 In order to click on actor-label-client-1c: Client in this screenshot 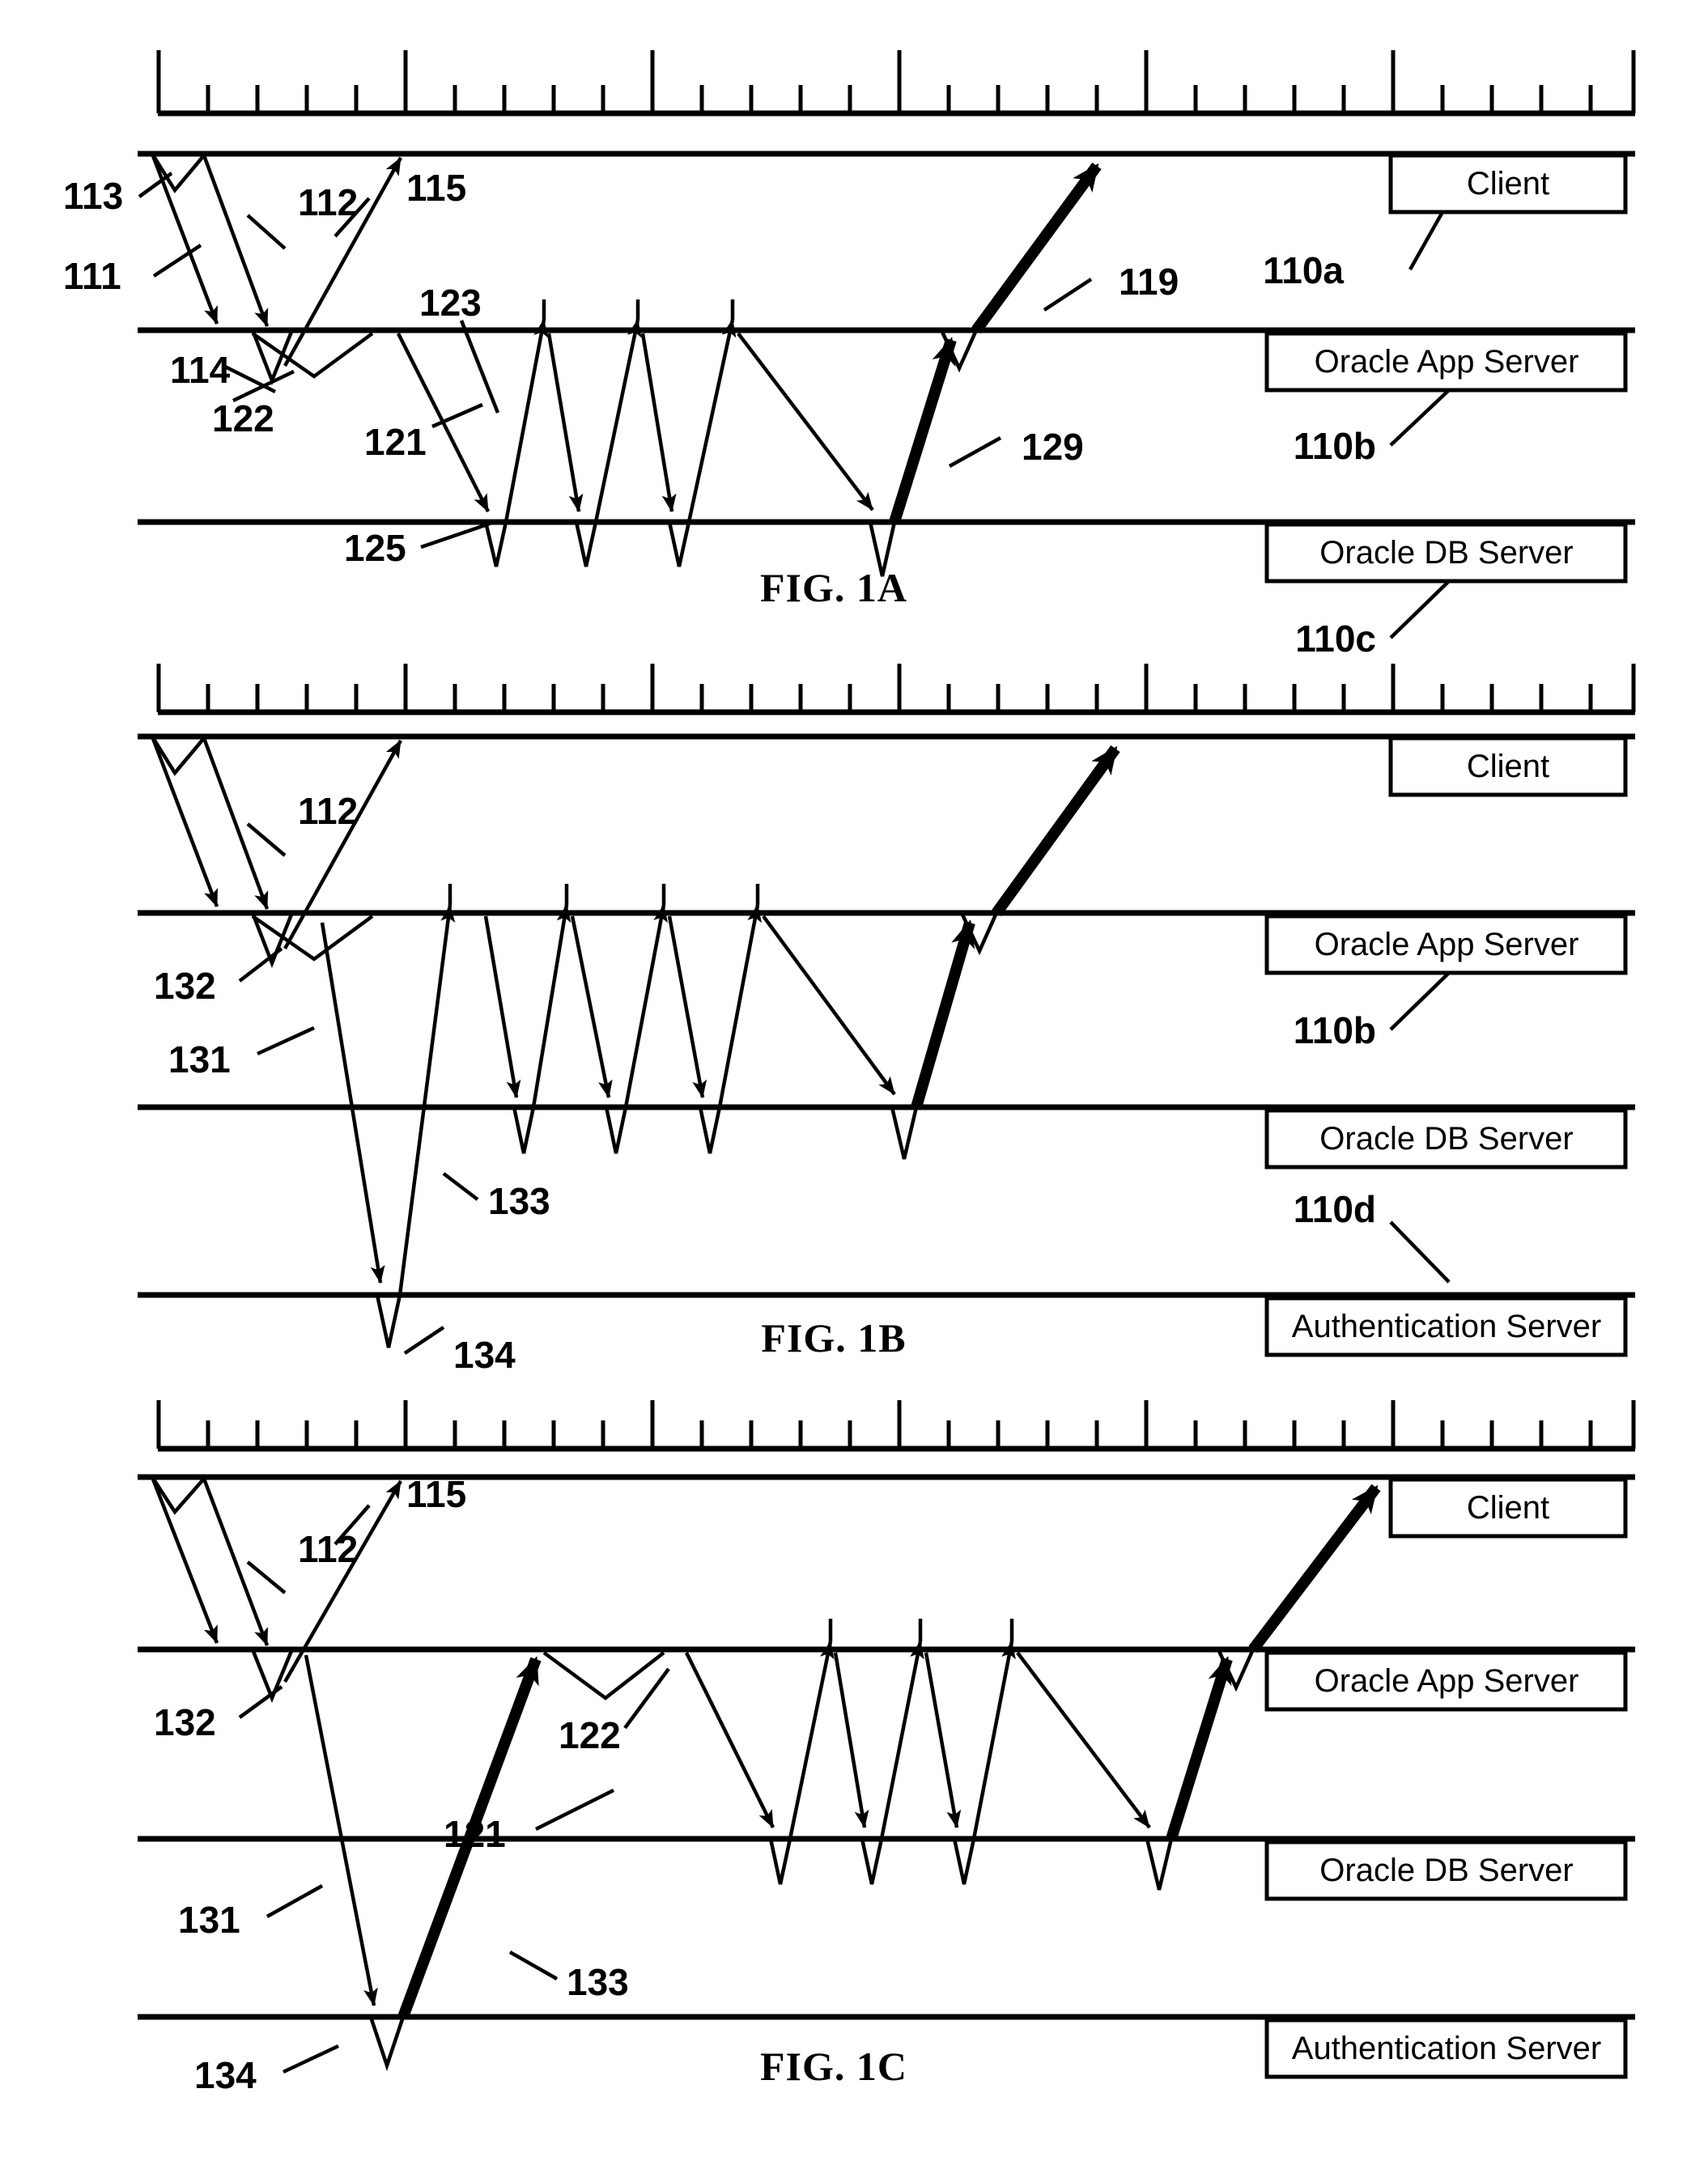, I will do `click(1508, 1508)`.